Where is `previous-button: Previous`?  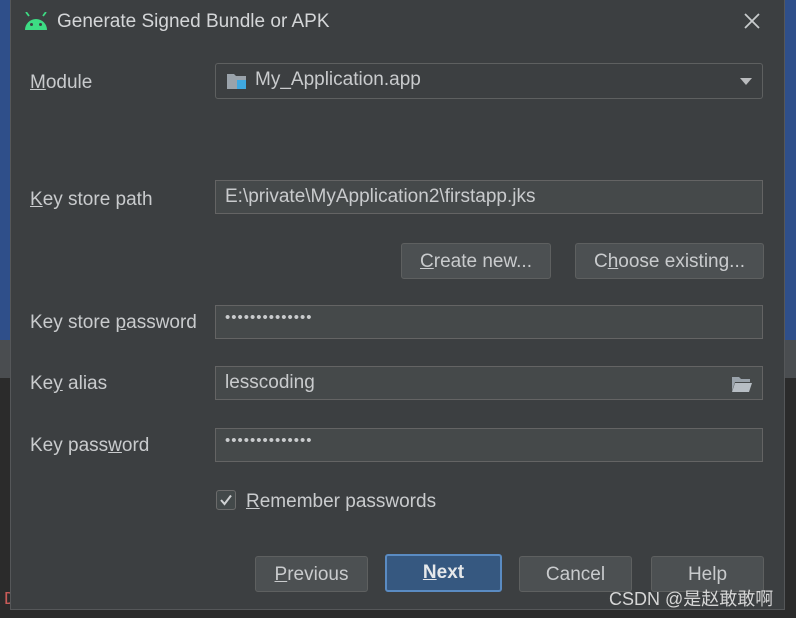 previous-button: Previous is located at coordinates (311, 574).